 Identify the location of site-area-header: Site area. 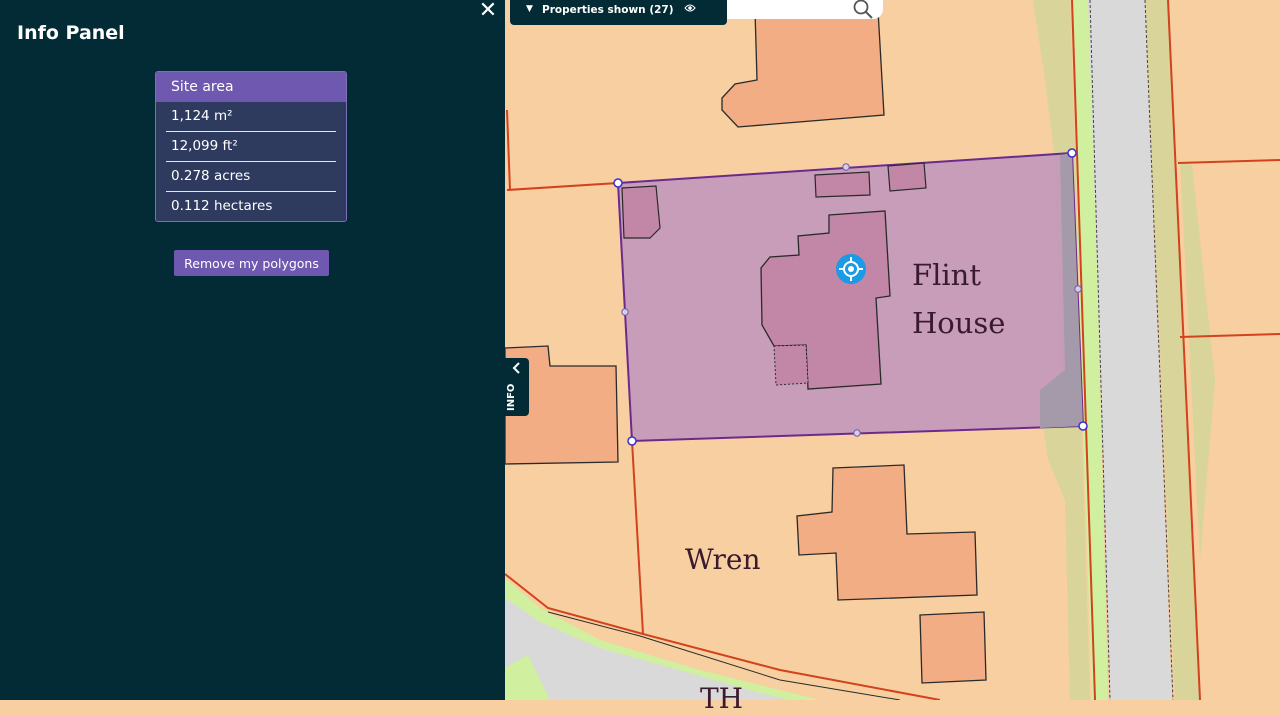
(251, 87).